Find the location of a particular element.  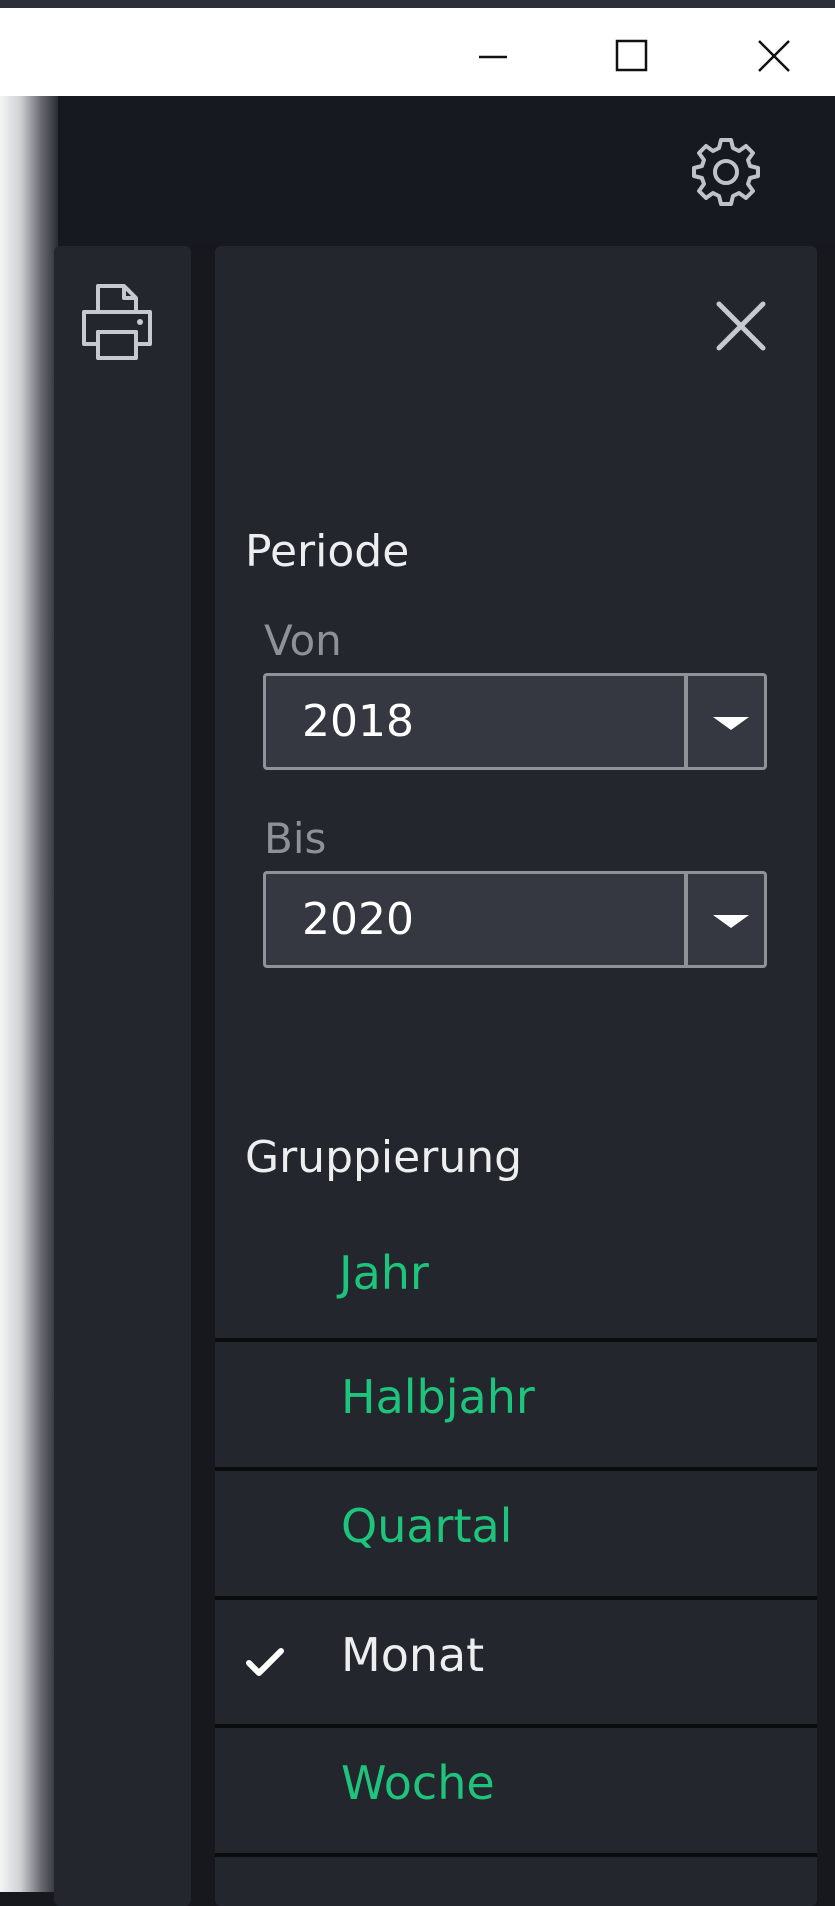

period-title: Periode is located at coordinates (327, 551).